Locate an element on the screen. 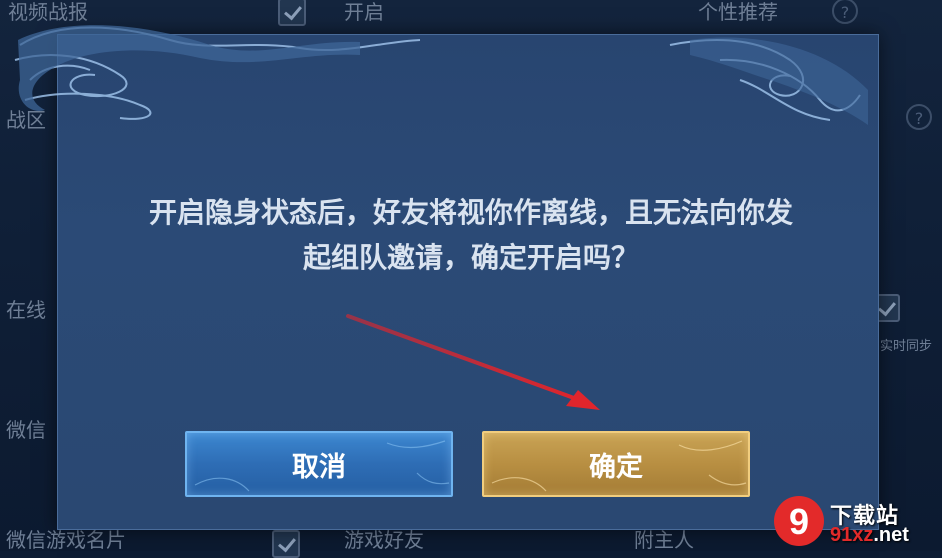  confirm-button: 确定 is located at coordinates (616, 464).